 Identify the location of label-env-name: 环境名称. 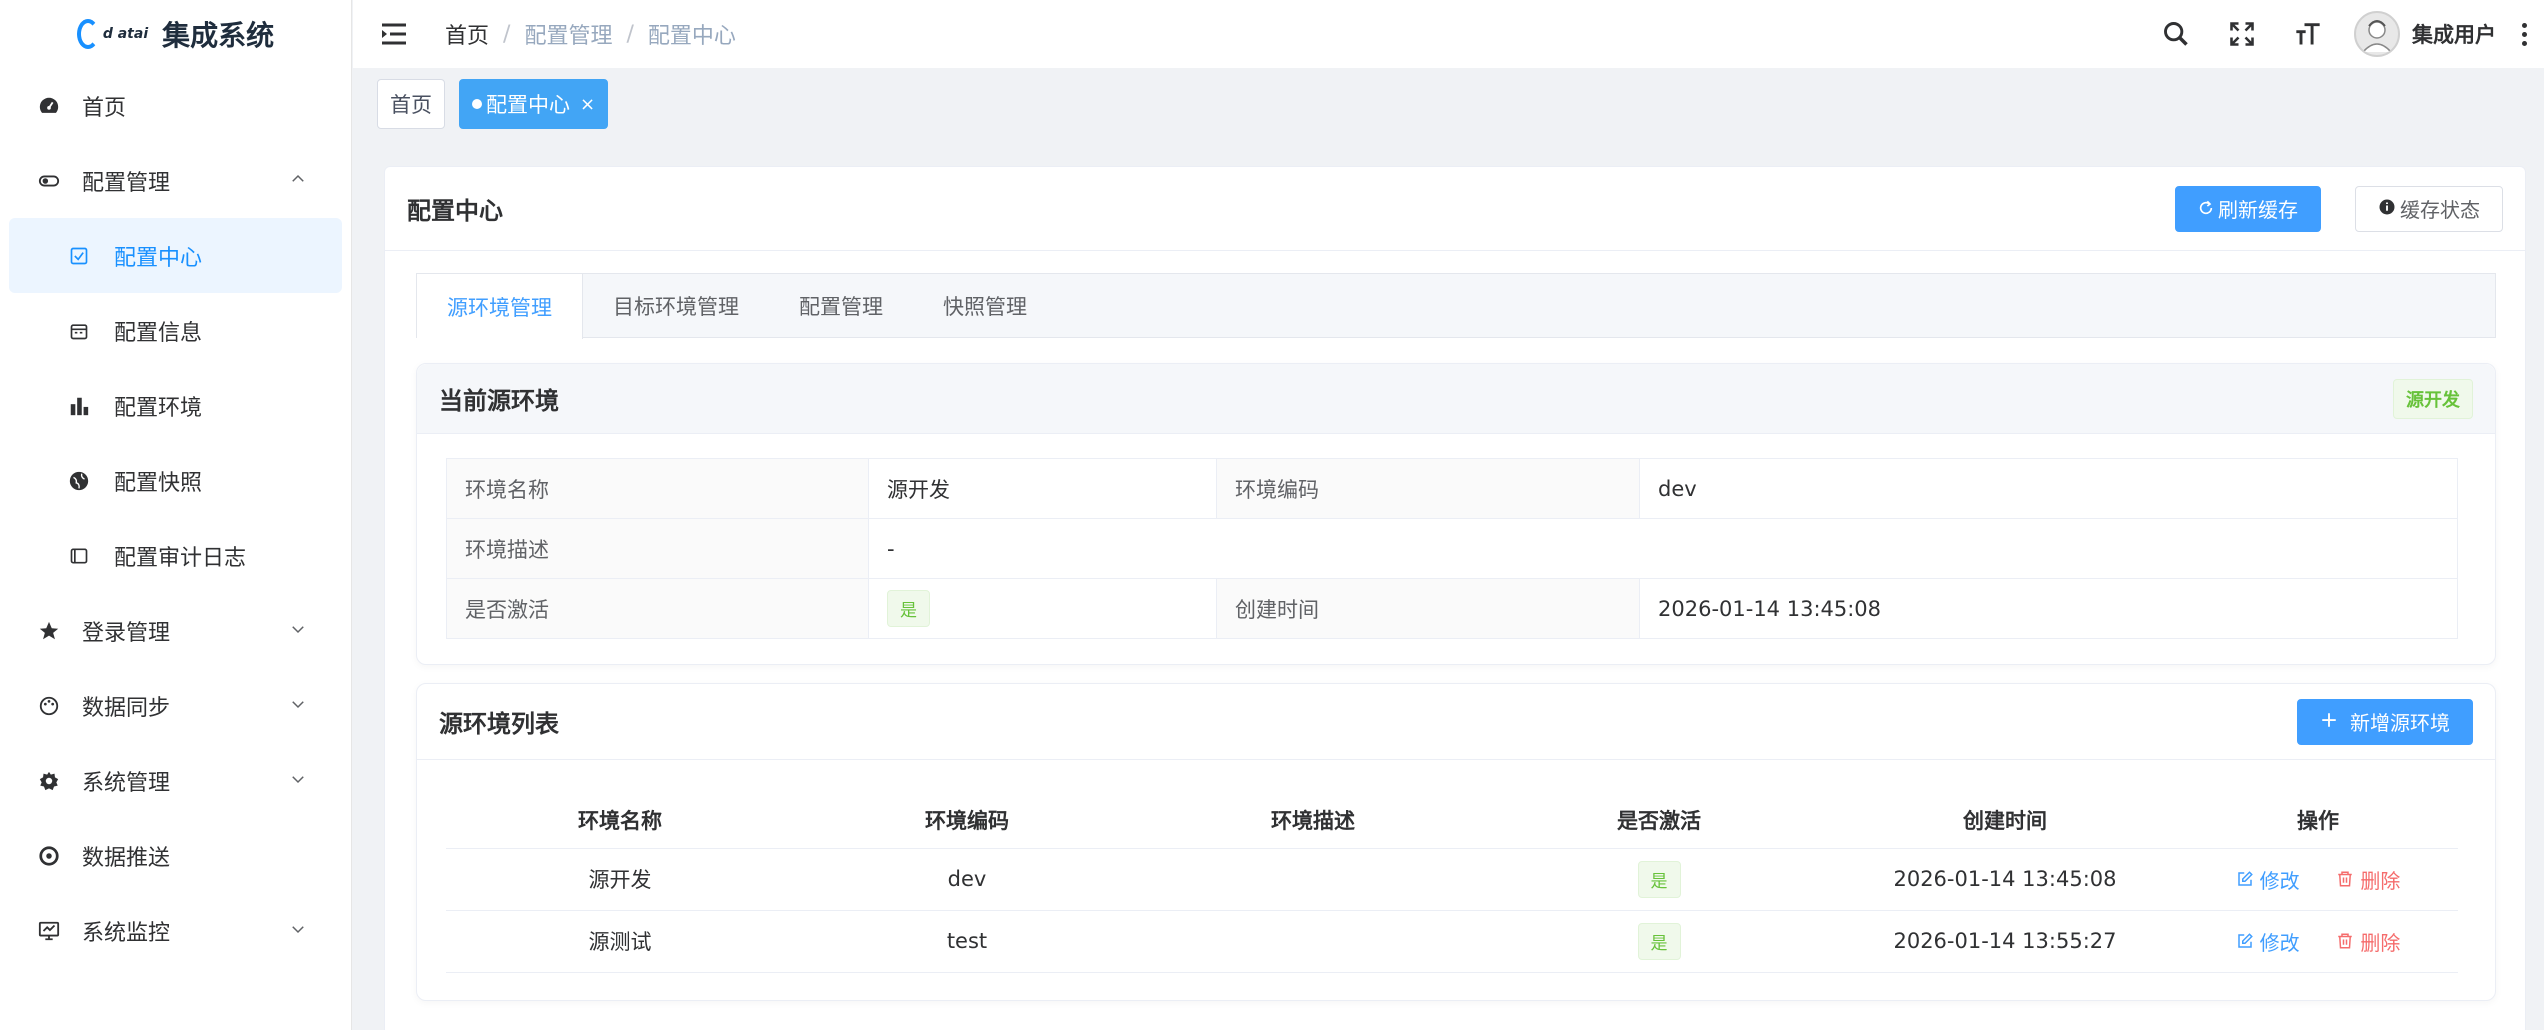
(657, 488).